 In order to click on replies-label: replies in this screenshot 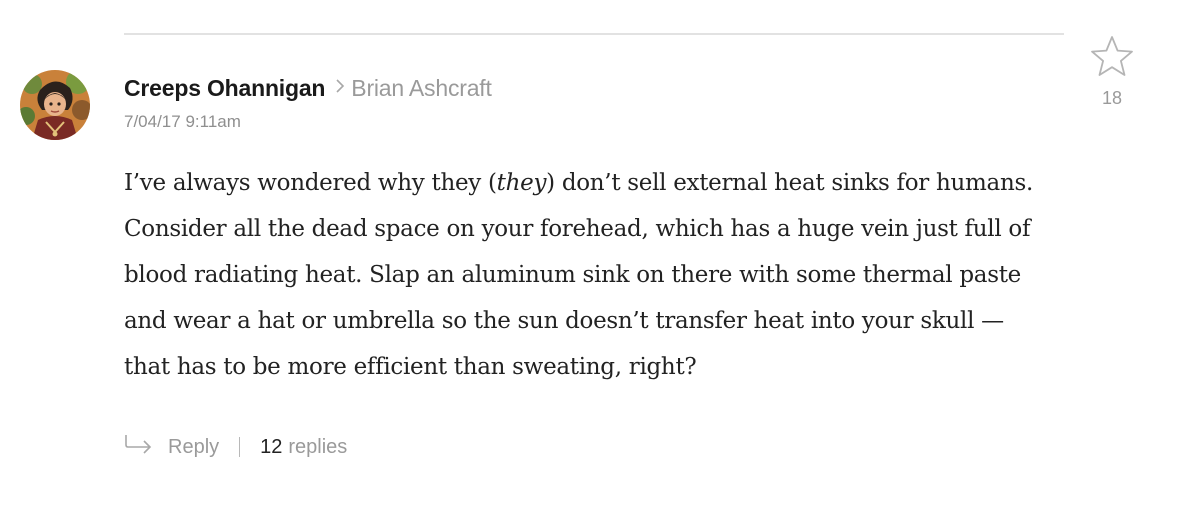, I will do `click(318, 446)`.